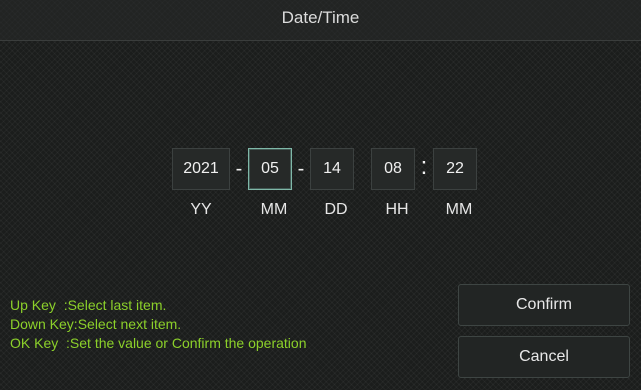 The image size is (641, 390). I want to click on title-bar: Date/Time, so click(320, 20).